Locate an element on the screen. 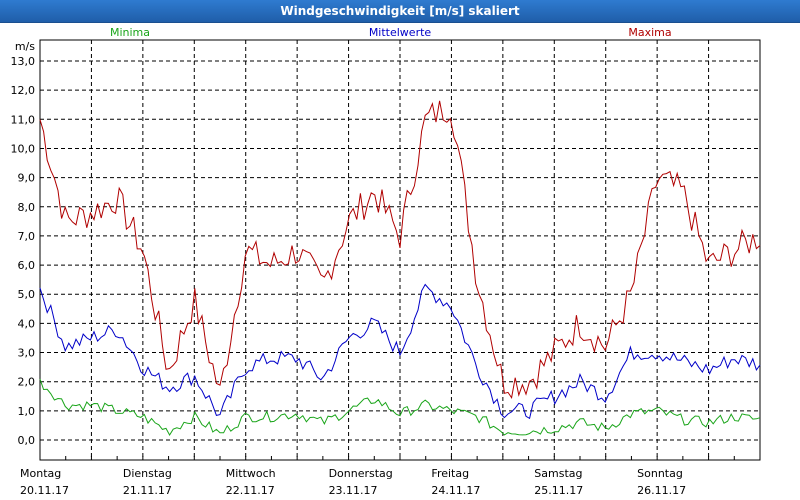 The image size is (800, 500). y-tick-label: 0,0 is located at coordinates (27, 440).